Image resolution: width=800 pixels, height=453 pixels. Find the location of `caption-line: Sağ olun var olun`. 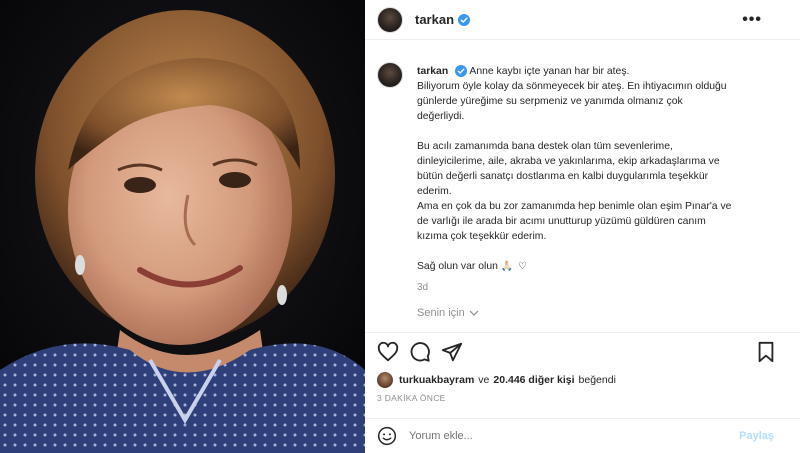

caption-line: Sağ olun var olun is located at coordinates (457, 266).